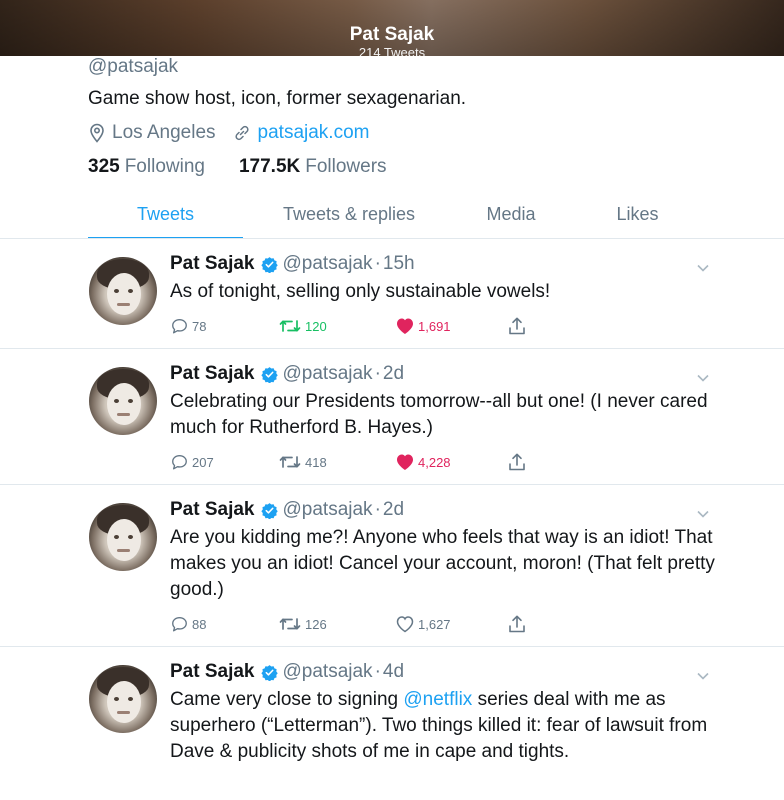 The width and height of the screenshot is (784, 800). I want to click on retweet-button: 418, so click(302, 462).